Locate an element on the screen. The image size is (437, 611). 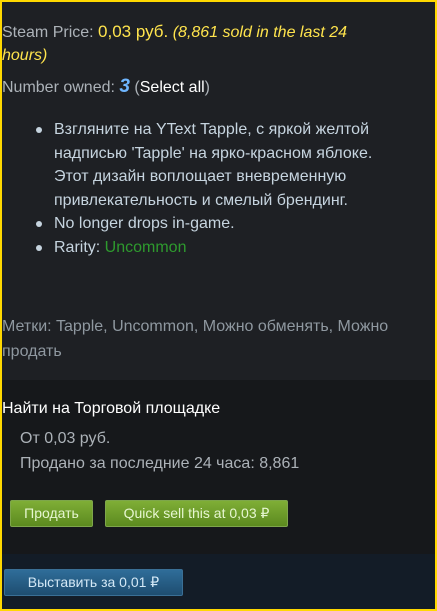
market-sold-count: Продано за последние 24 часа: 8,861 is located at coordinates (160, 463).